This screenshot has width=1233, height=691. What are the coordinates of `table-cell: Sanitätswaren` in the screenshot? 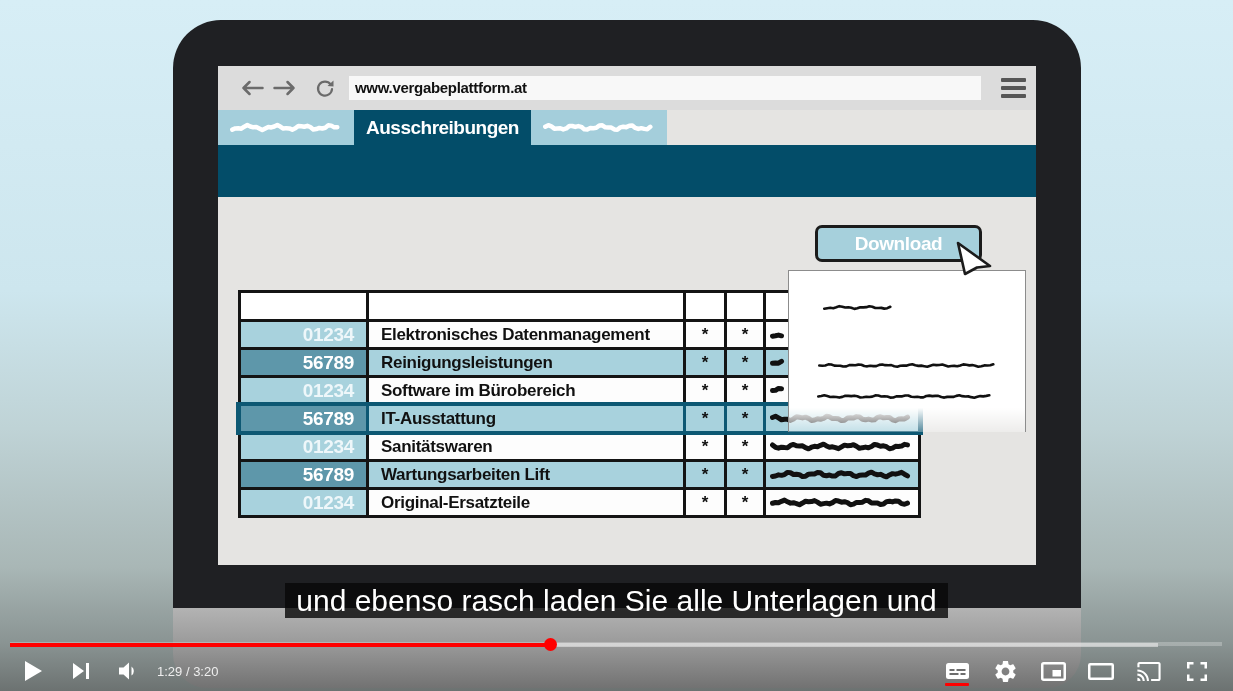 It's located at (526, 446).